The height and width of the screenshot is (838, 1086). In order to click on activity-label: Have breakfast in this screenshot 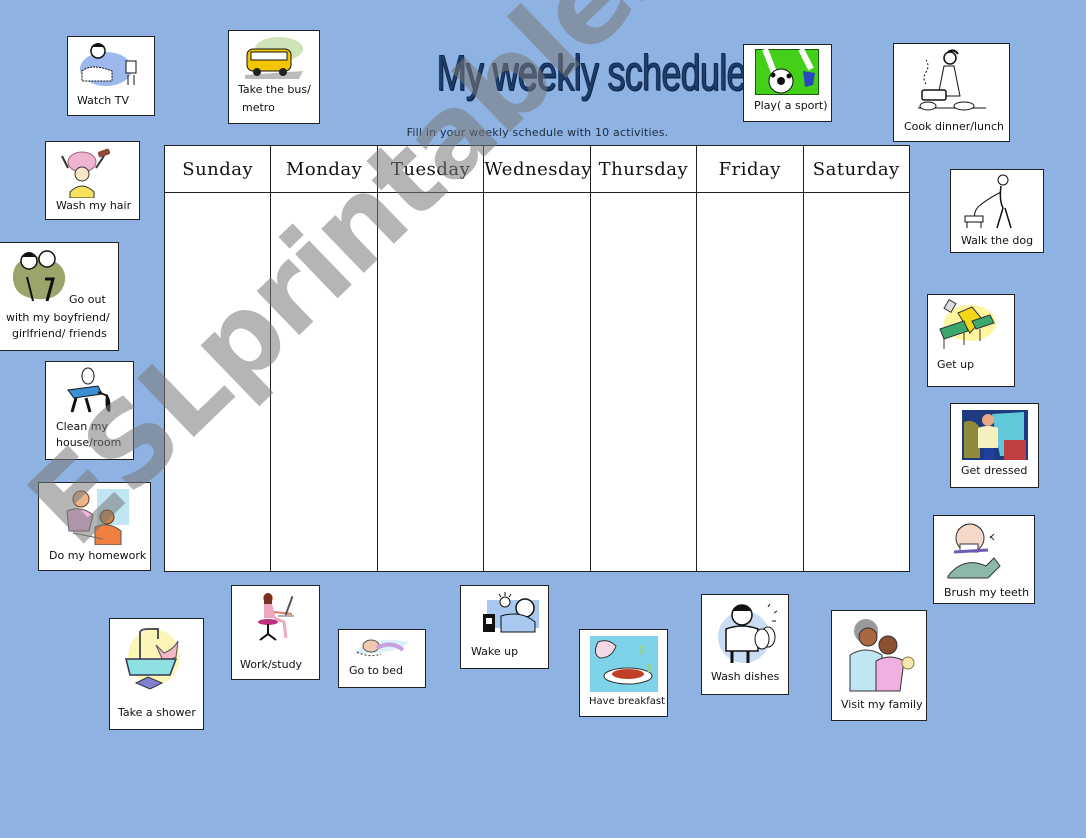, I will do `click(627, 701)`.